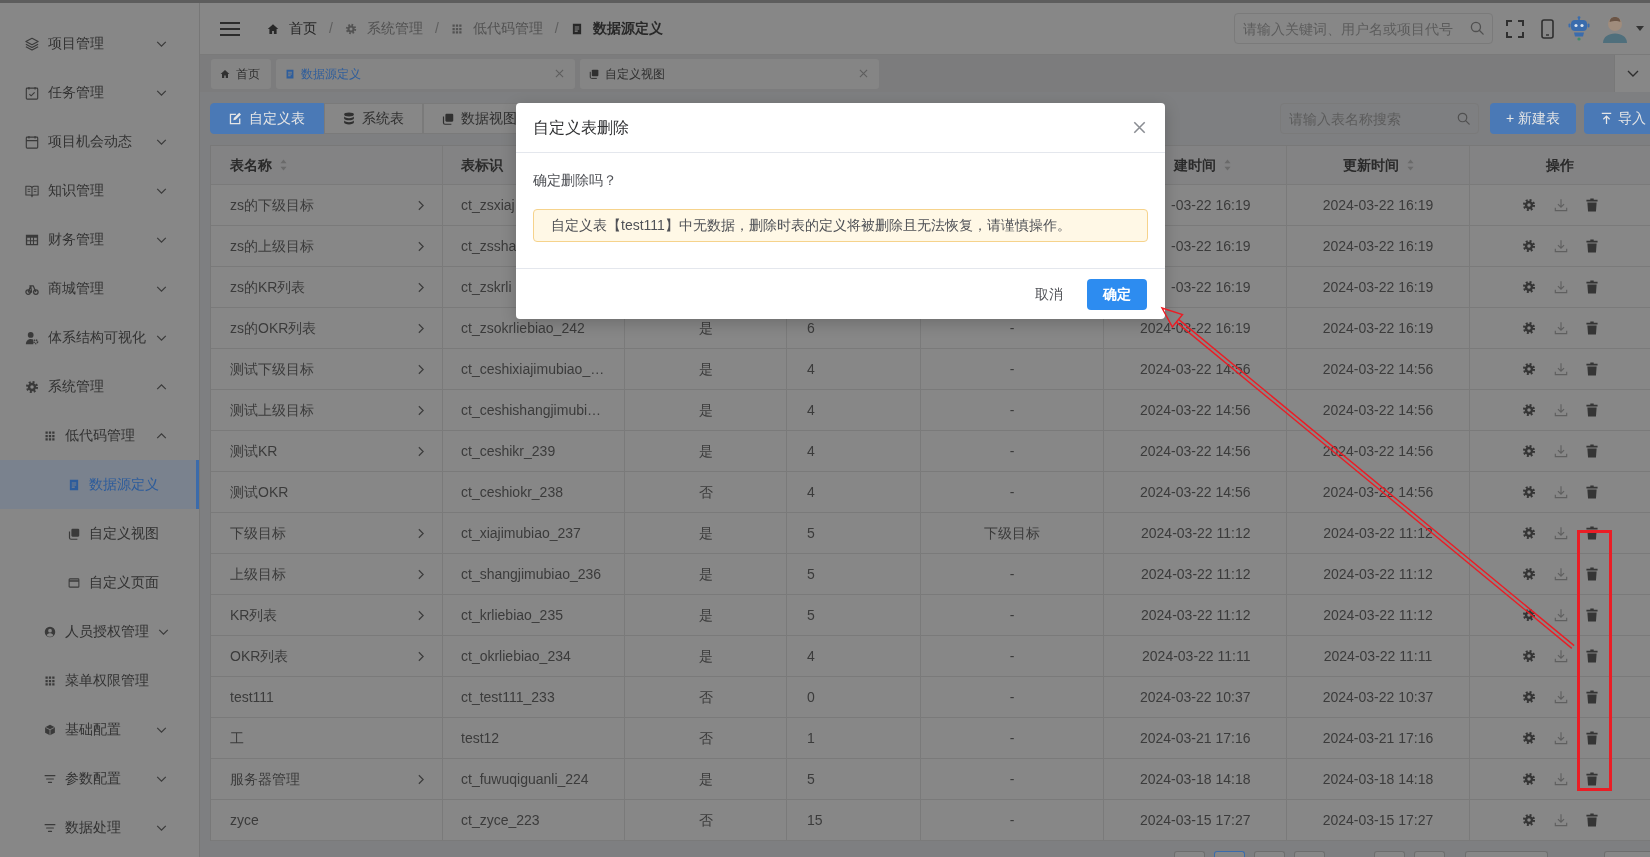  Describe the element at coordinates (267, 118) in the screenshot. I see `table-type-tab: 自定义表` at that location.